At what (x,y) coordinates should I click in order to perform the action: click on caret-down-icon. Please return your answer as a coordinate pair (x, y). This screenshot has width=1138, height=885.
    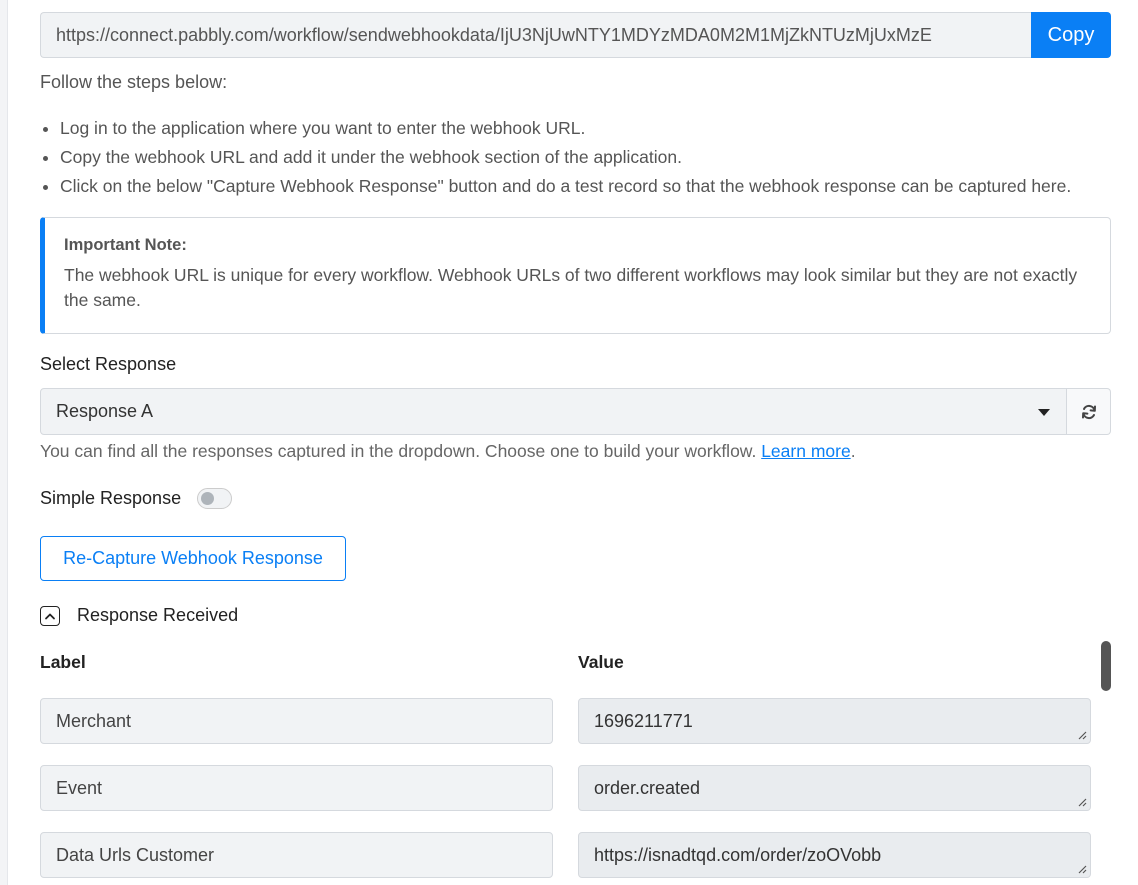
    Looking at the image, I should click on (1044, 412).